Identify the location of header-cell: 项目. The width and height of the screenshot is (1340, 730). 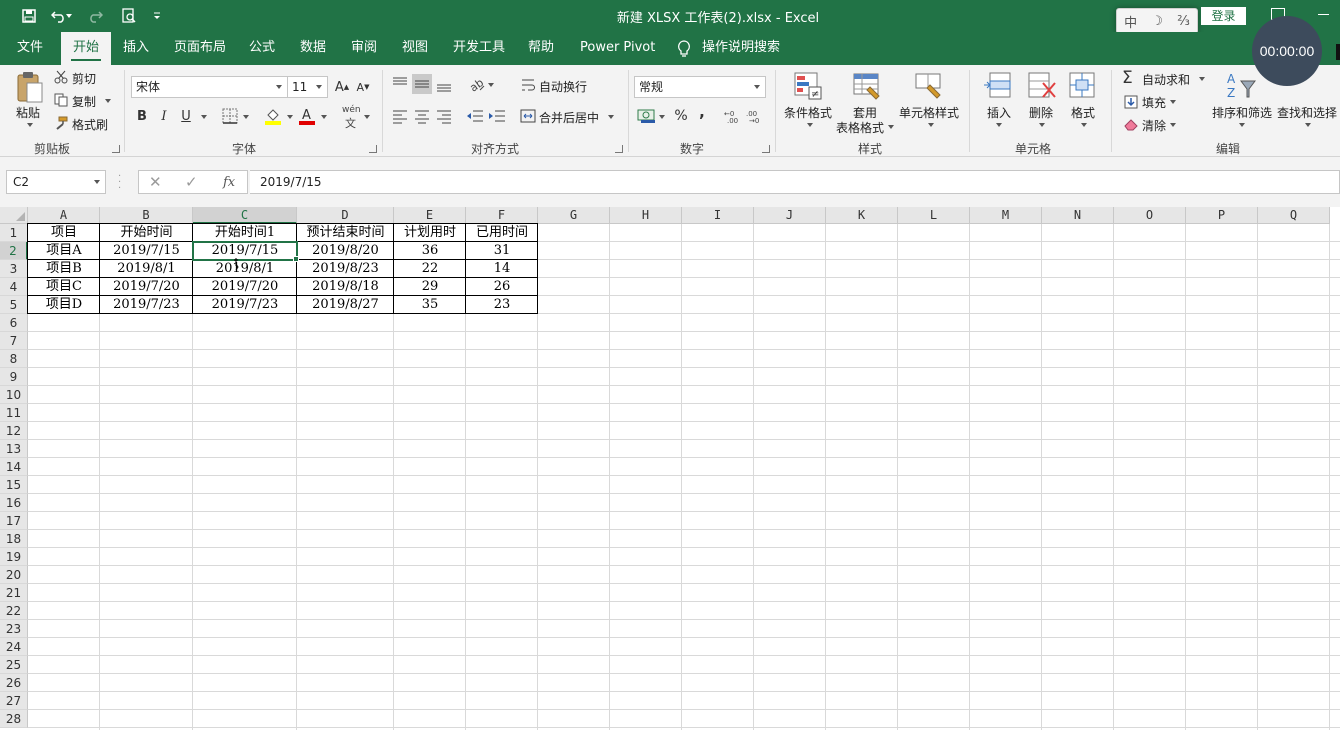
(64, 233).